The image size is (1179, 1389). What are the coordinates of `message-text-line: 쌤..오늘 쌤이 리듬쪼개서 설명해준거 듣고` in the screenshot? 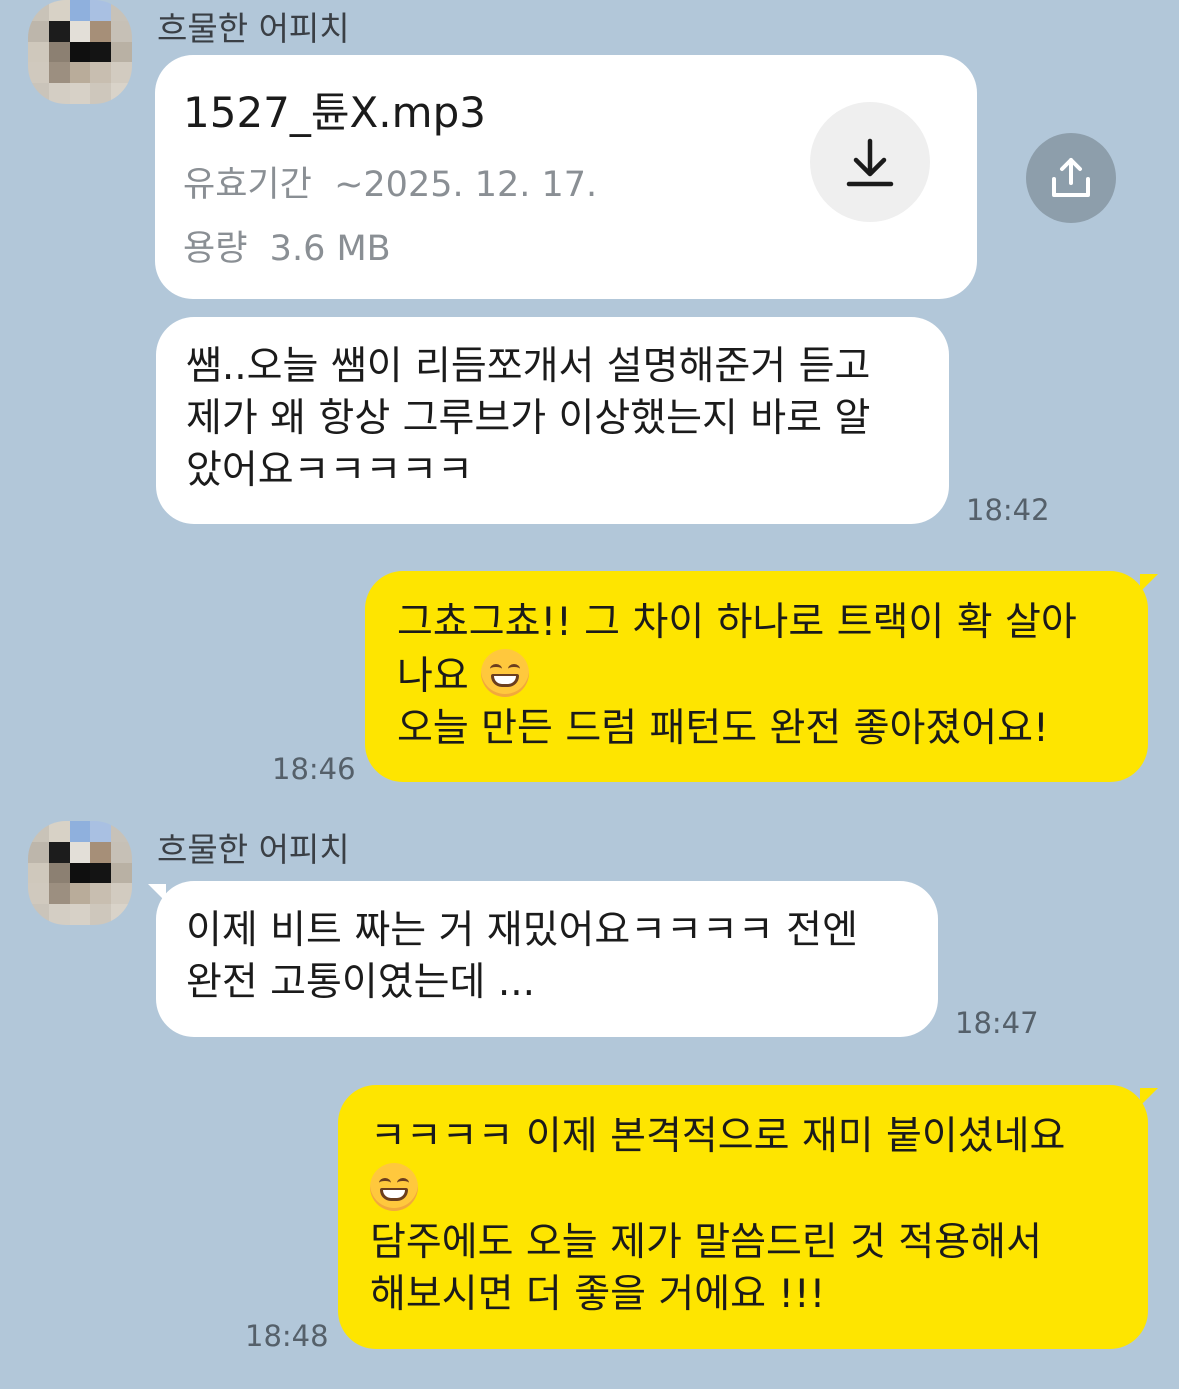 It's located at (528, 366).